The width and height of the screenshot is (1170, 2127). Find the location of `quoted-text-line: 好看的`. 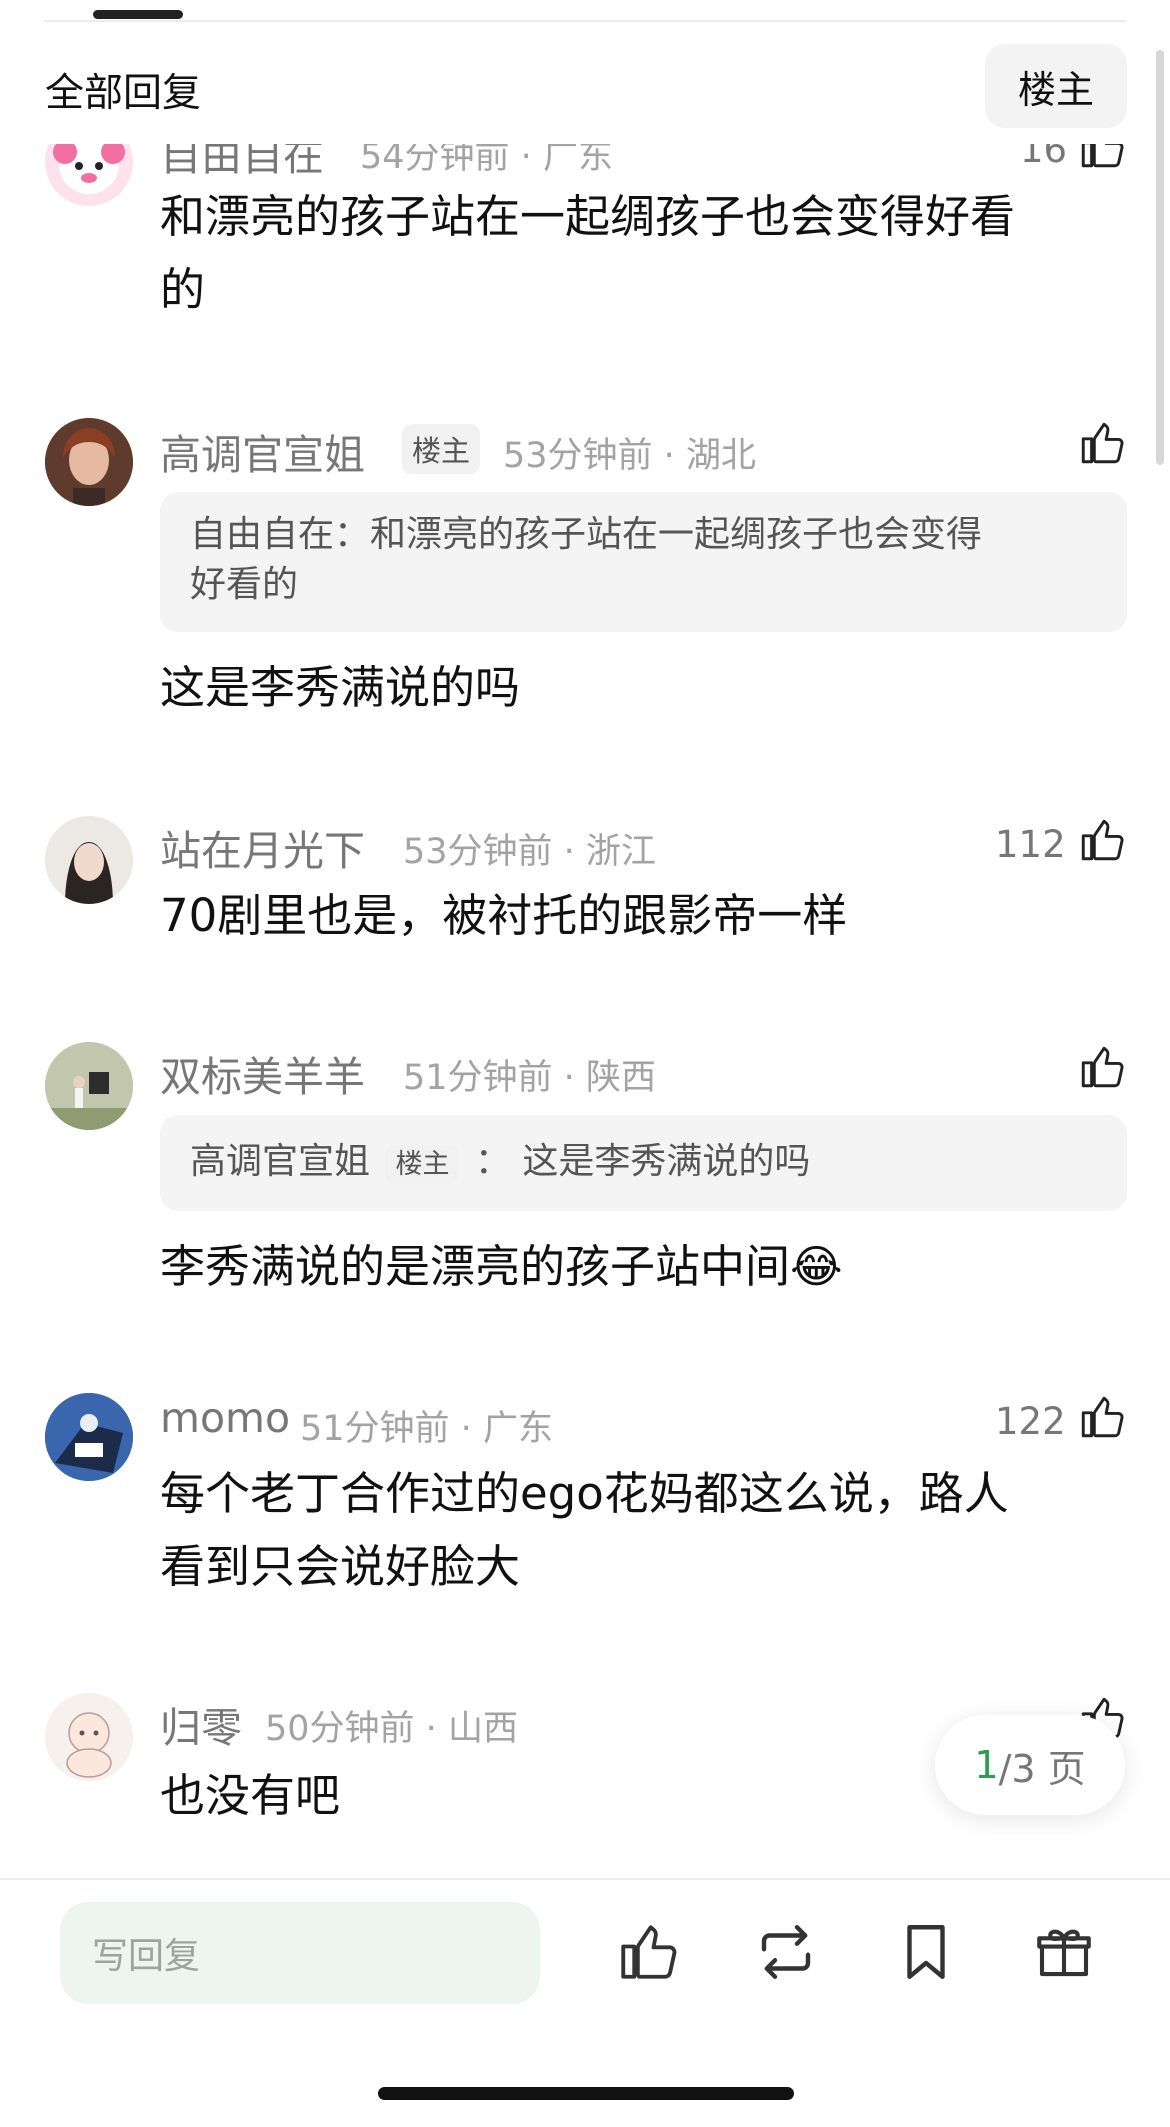

quoted-text-line: 好看的 is located at coordinates (244, 584).